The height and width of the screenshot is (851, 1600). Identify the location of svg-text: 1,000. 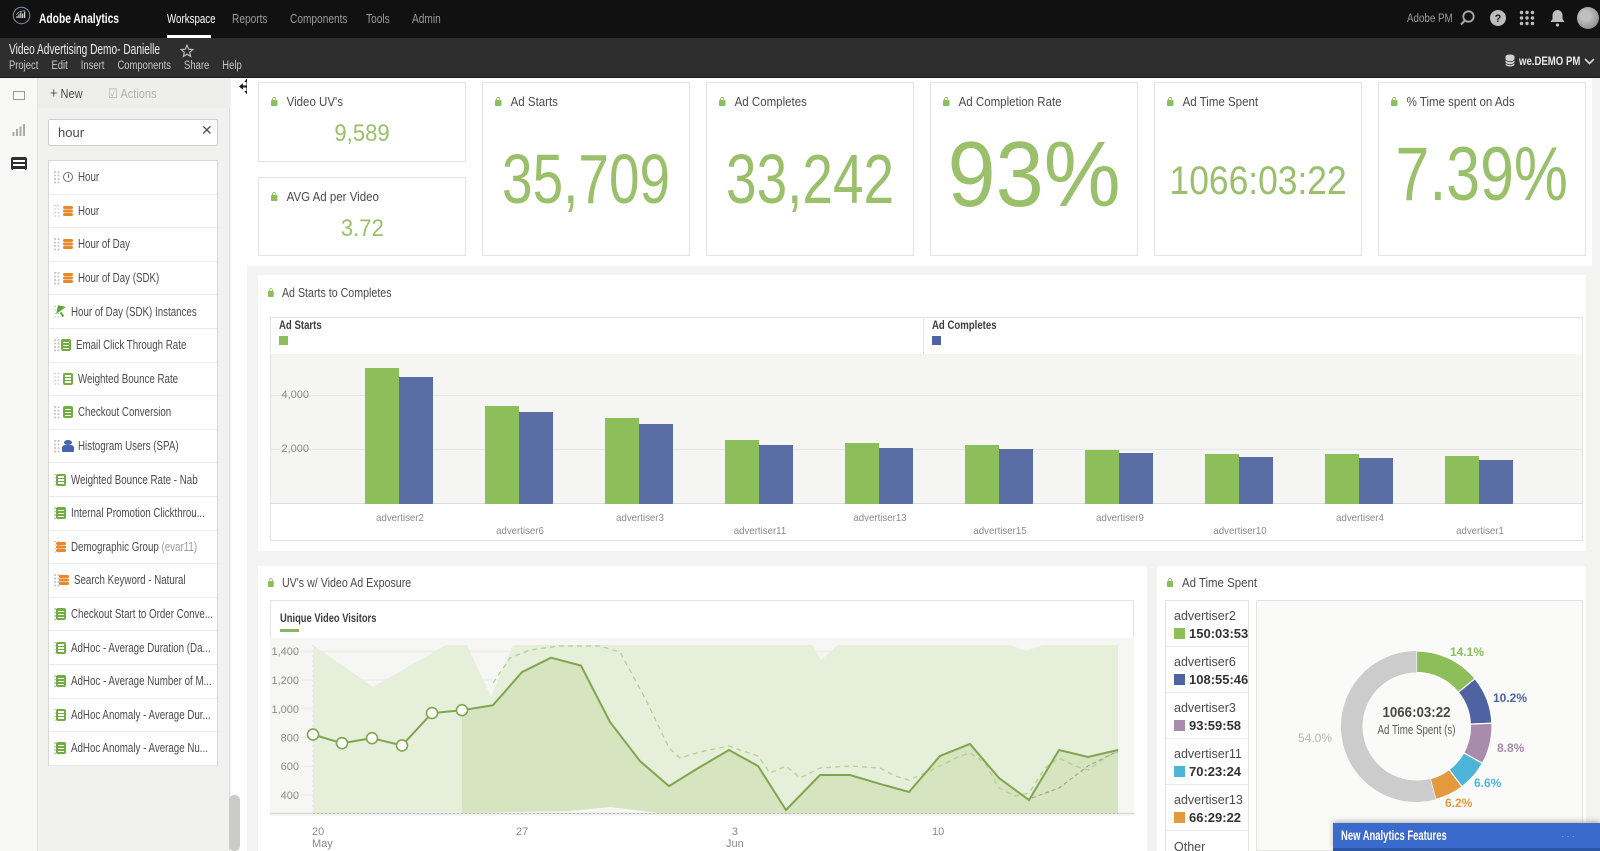
(285, 710).